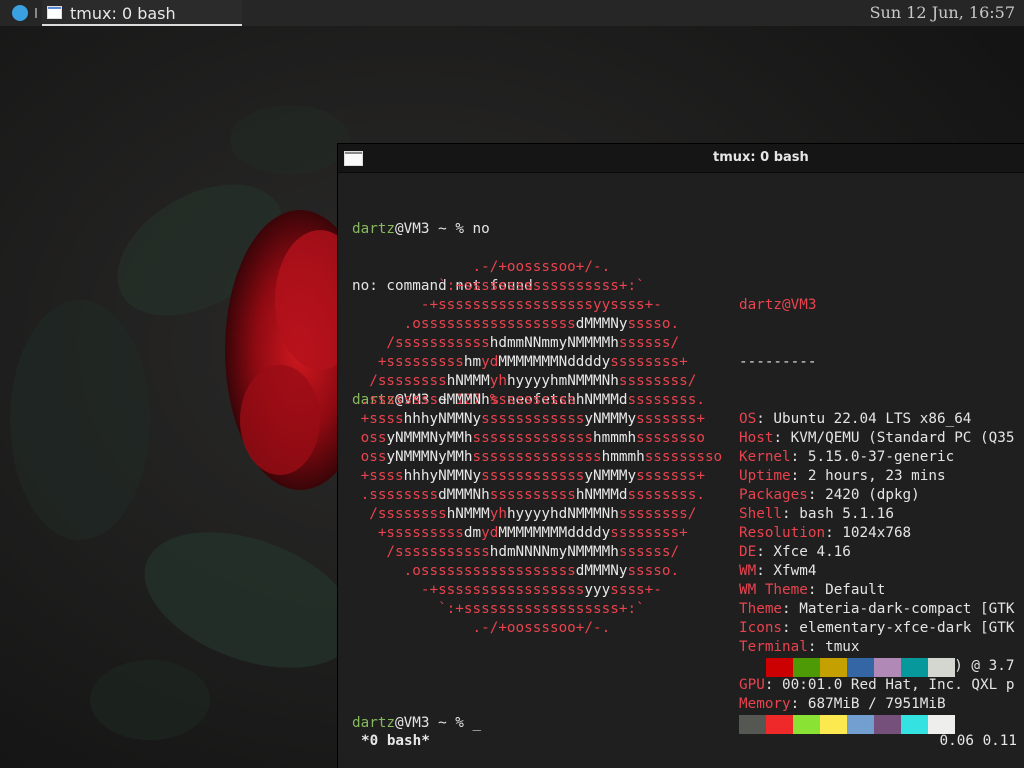  I want to click on neofetch-host: @VM3, so click(799, 305).